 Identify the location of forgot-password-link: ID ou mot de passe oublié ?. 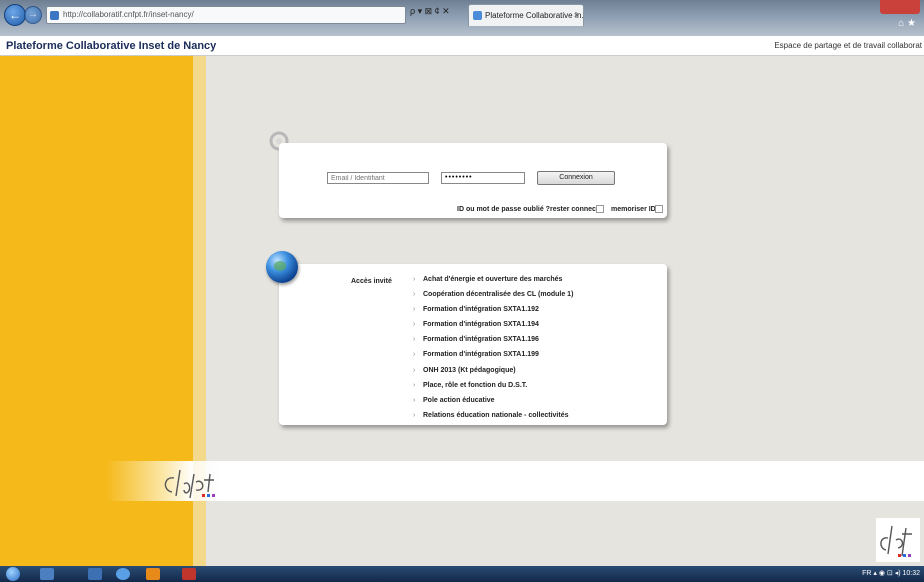
(503, 209).